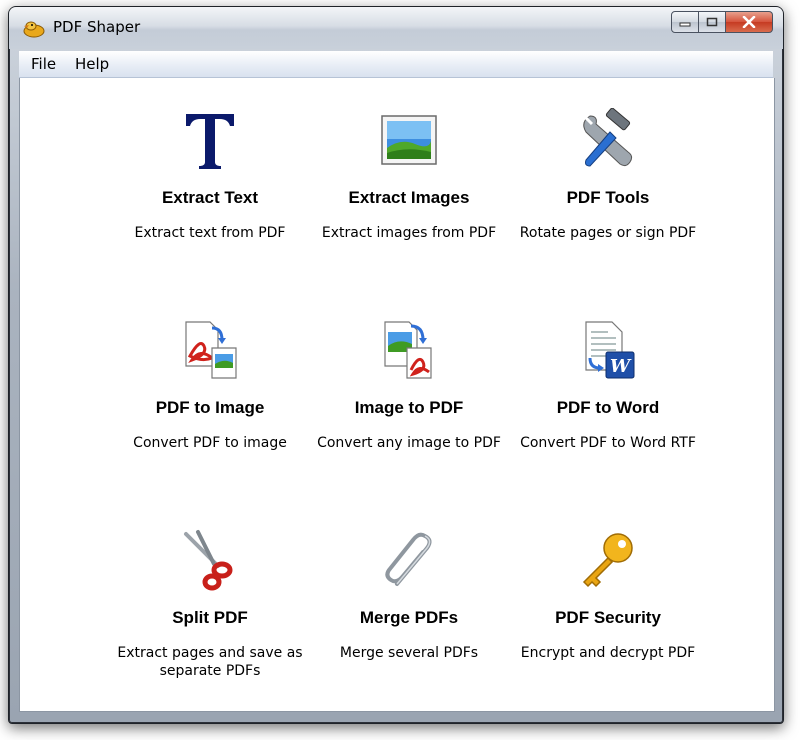 The height and width of the screenshot is (740, 800). I want to click on tool-image-to-pdf: Image to PDF Convert any image to PDF, so click(409, 388).